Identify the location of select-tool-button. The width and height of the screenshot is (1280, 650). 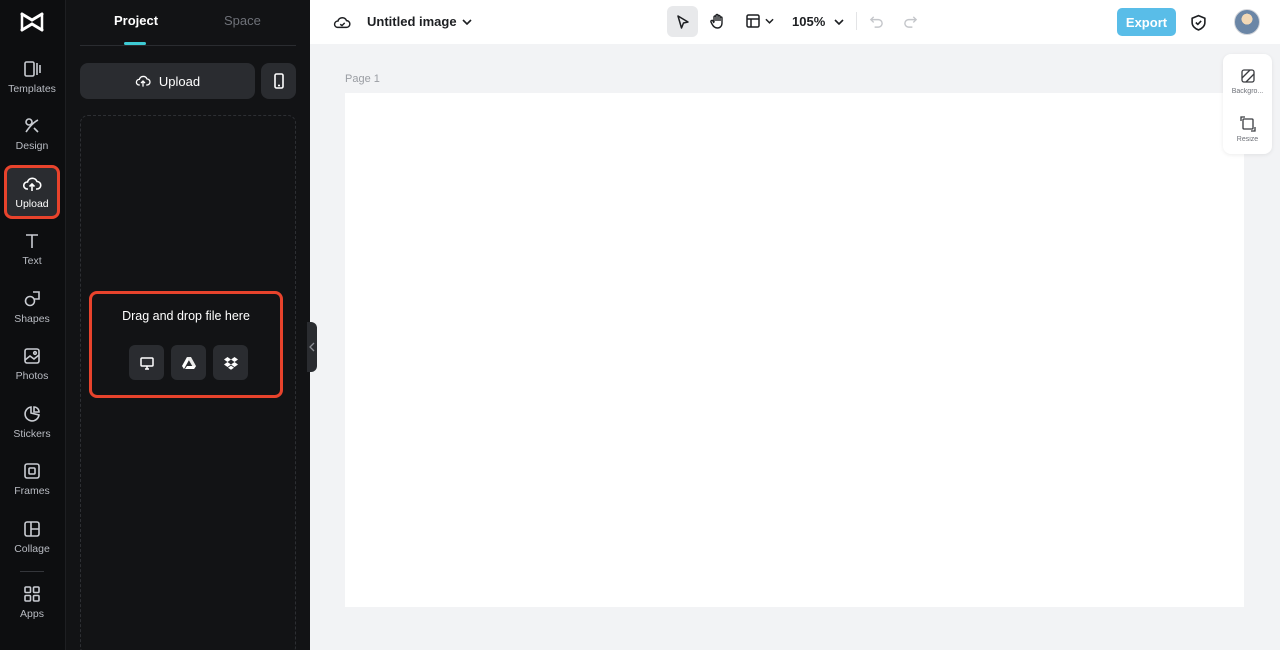
(682, 21).